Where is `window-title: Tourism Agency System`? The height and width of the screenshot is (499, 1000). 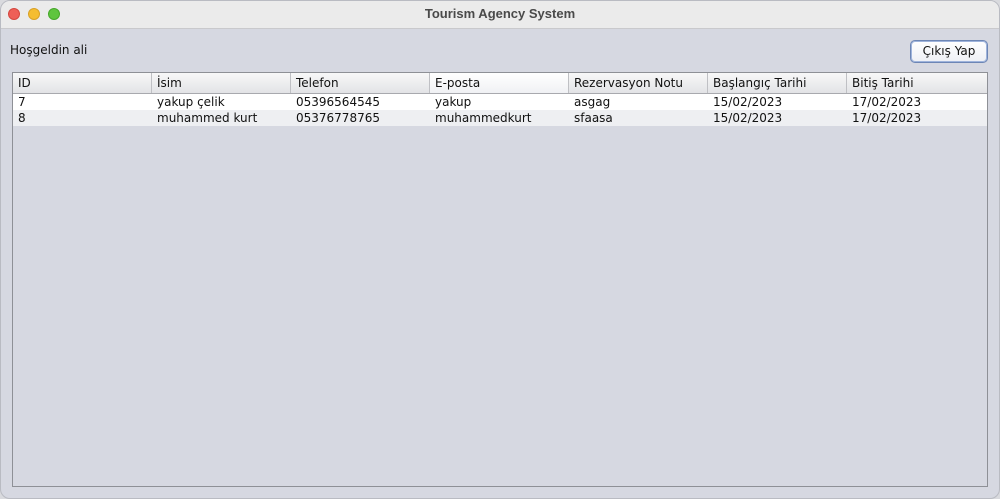
window-title: Tourism Agency System is located at coordinates (500, 13).